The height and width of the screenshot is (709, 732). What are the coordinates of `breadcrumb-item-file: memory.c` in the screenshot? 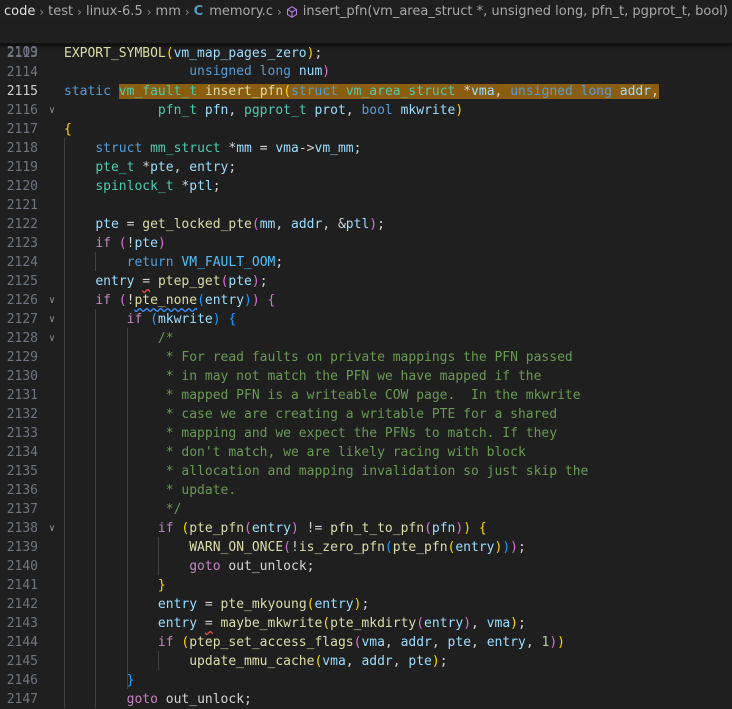 It's located at (241, 12).